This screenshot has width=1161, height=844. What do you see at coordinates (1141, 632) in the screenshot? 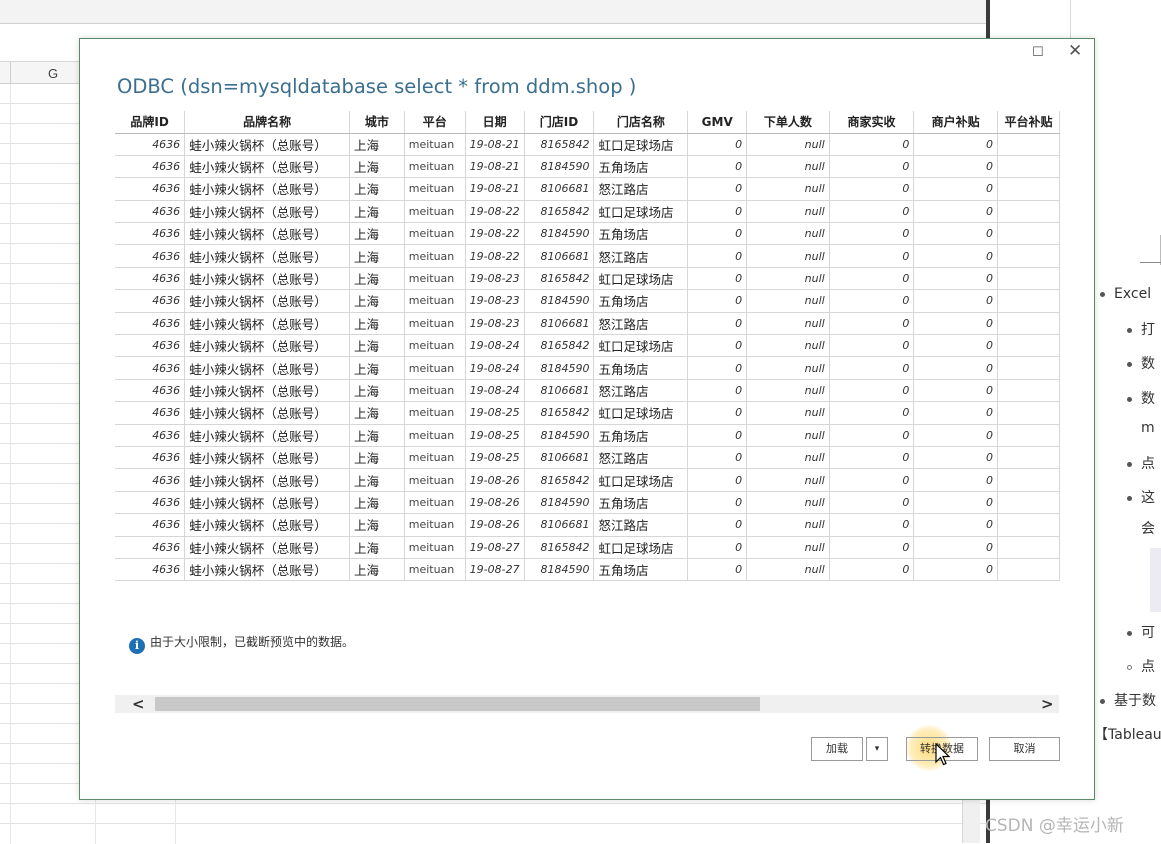
I see `doc-line: 可` at bounding box center [1141, 632].